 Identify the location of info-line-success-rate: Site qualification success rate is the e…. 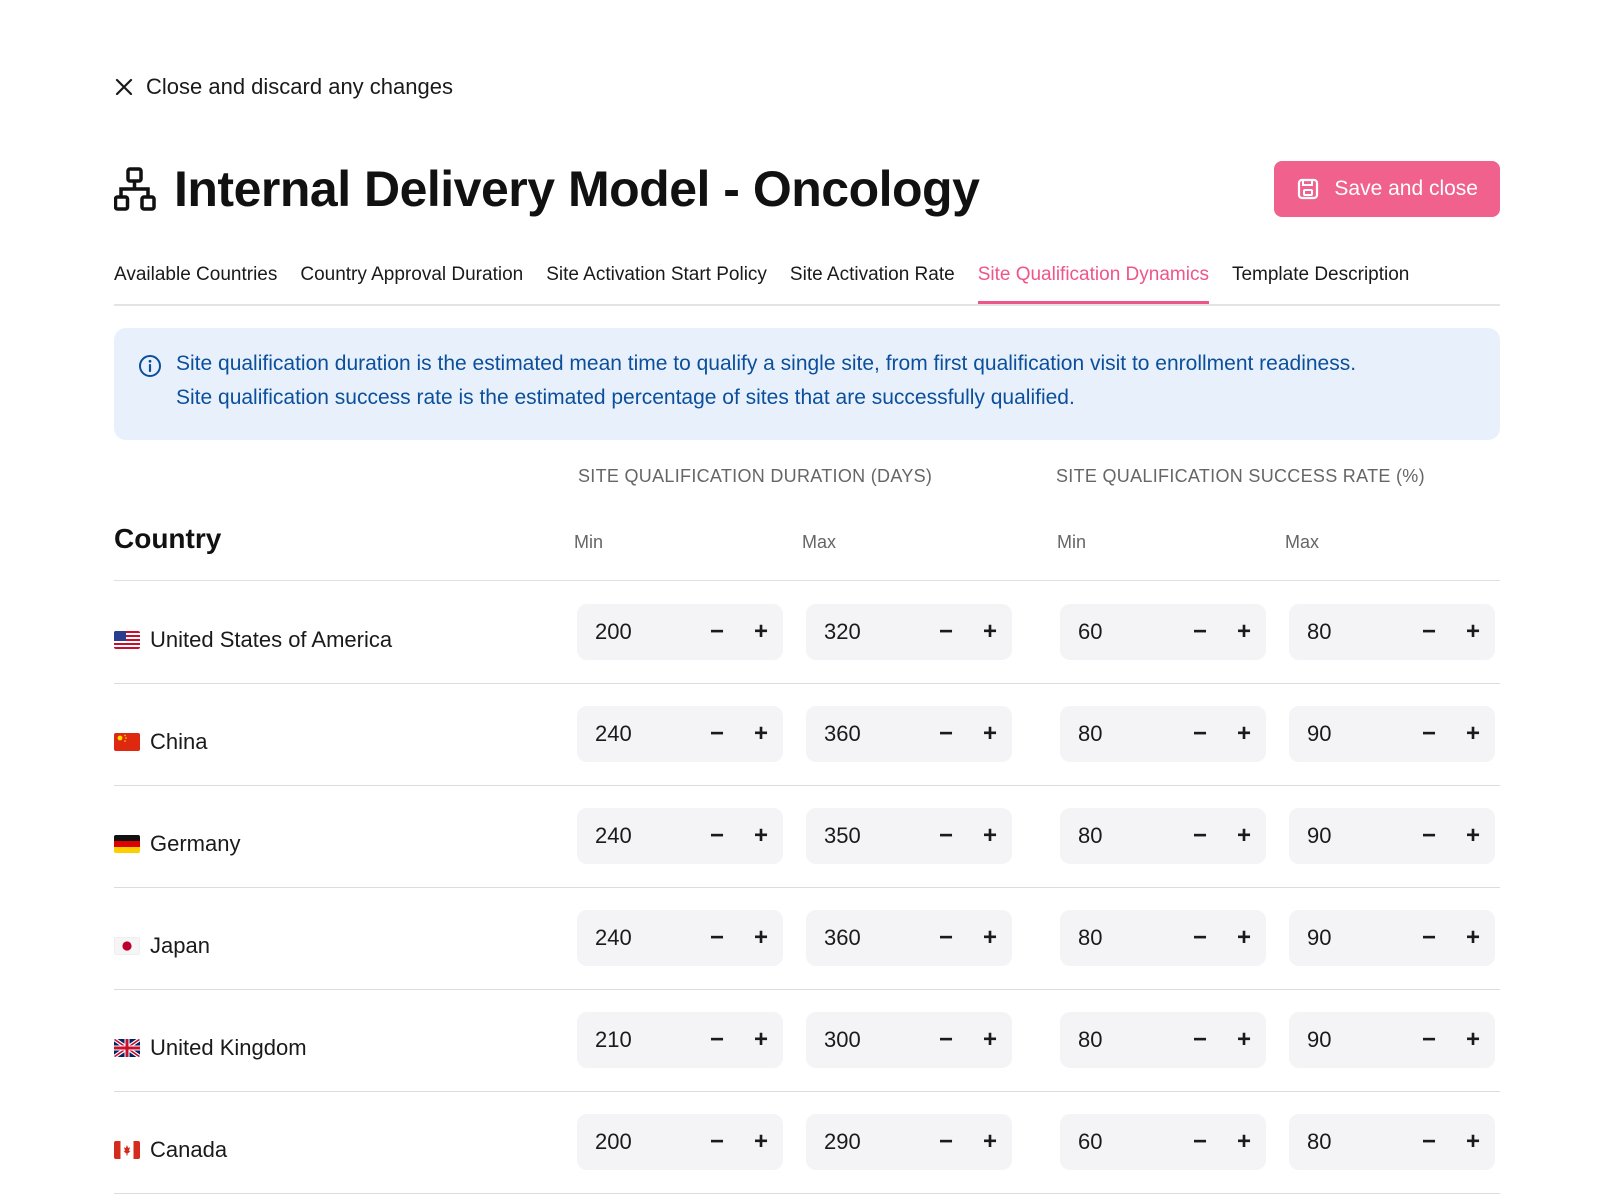
(625, 397).